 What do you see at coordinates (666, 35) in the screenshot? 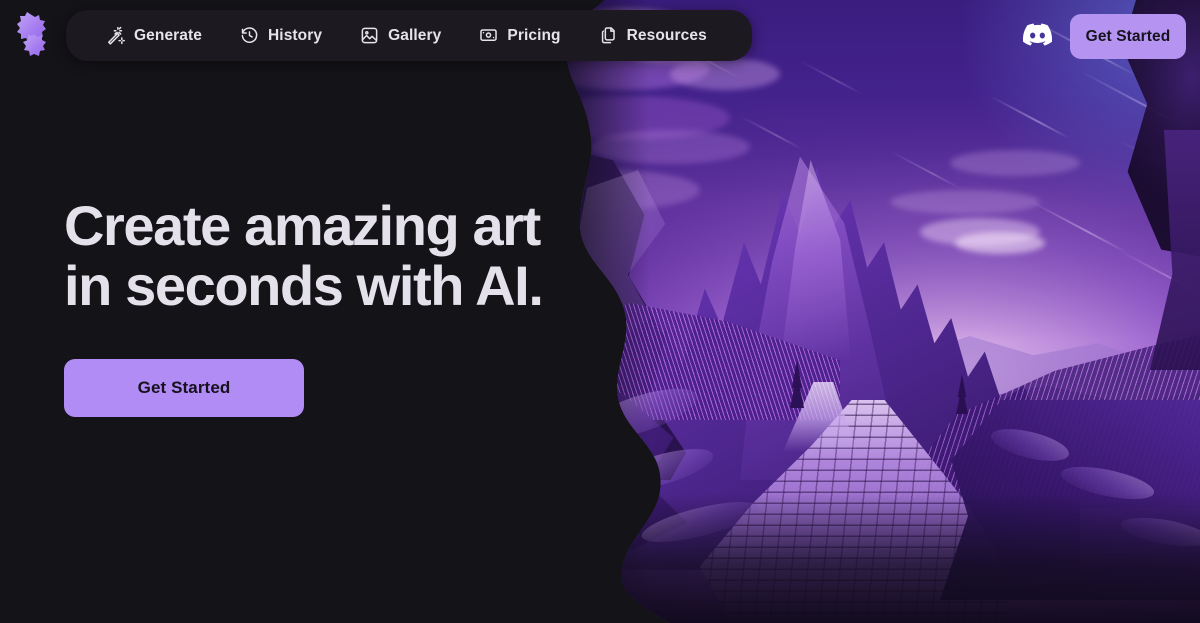
I see `nav-item-resources-label: Resources` at bounding box center [666, 35].